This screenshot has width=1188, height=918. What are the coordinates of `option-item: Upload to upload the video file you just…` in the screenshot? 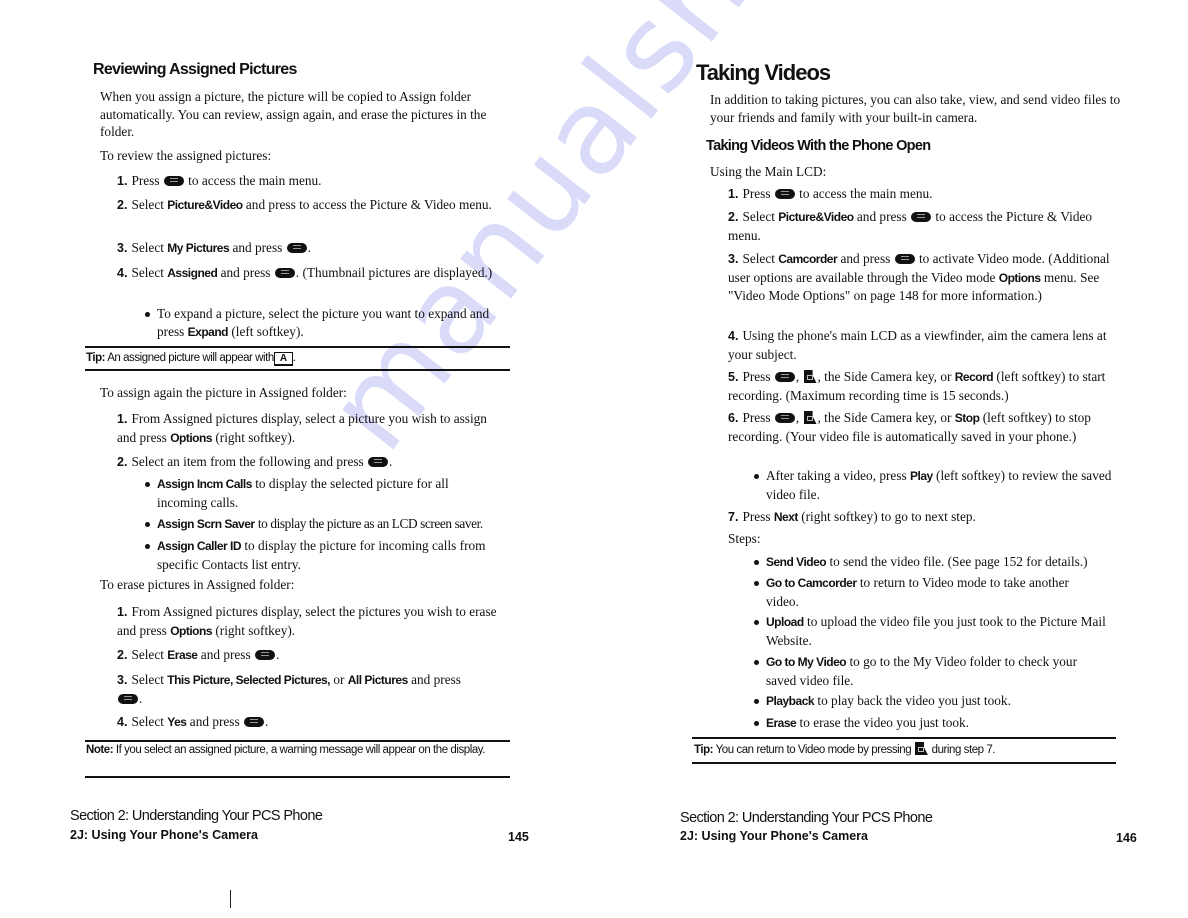 It's located at (930, 631).